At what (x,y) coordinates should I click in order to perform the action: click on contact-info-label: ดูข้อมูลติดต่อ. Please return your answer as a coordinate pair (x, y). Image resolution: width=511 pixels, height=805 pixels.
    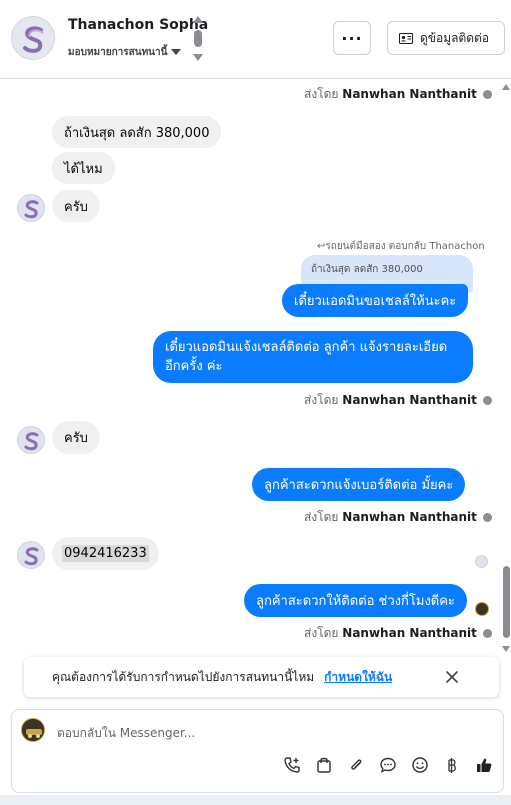
    Looking at the image, I should click on (455, 37).